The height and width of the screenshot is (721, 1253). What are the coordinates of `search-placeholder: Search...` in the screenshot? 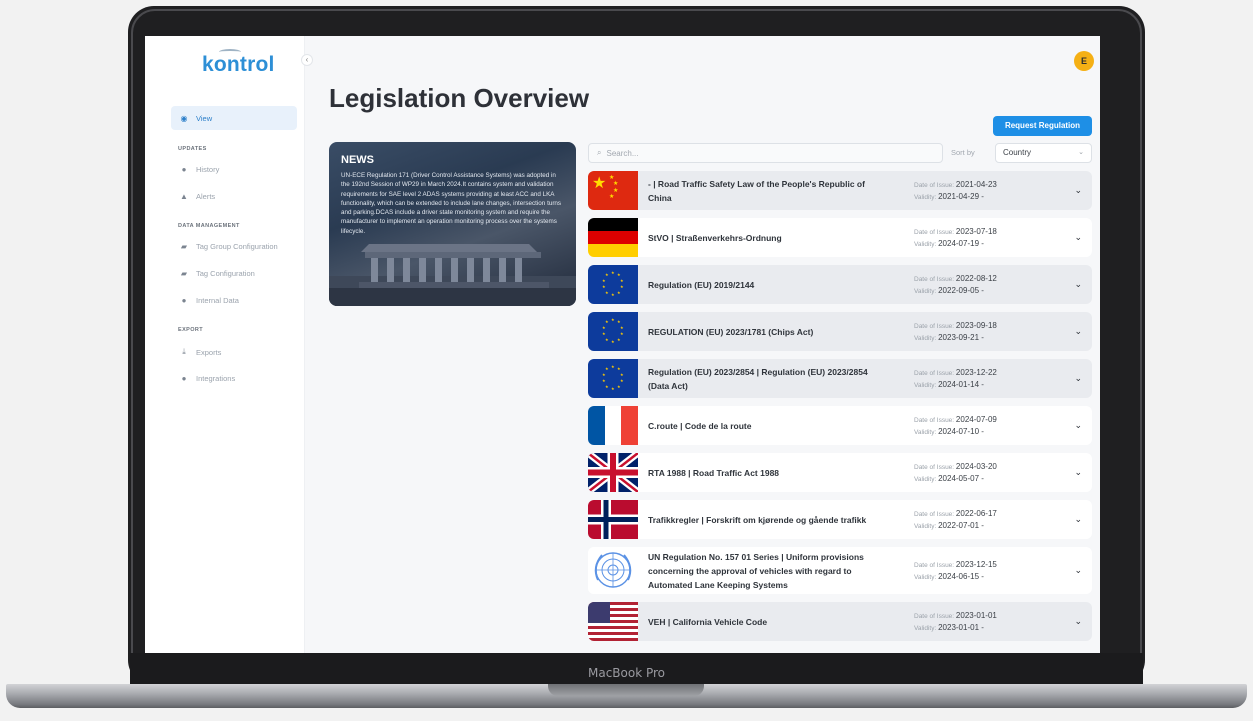 It's located at (622, 153).